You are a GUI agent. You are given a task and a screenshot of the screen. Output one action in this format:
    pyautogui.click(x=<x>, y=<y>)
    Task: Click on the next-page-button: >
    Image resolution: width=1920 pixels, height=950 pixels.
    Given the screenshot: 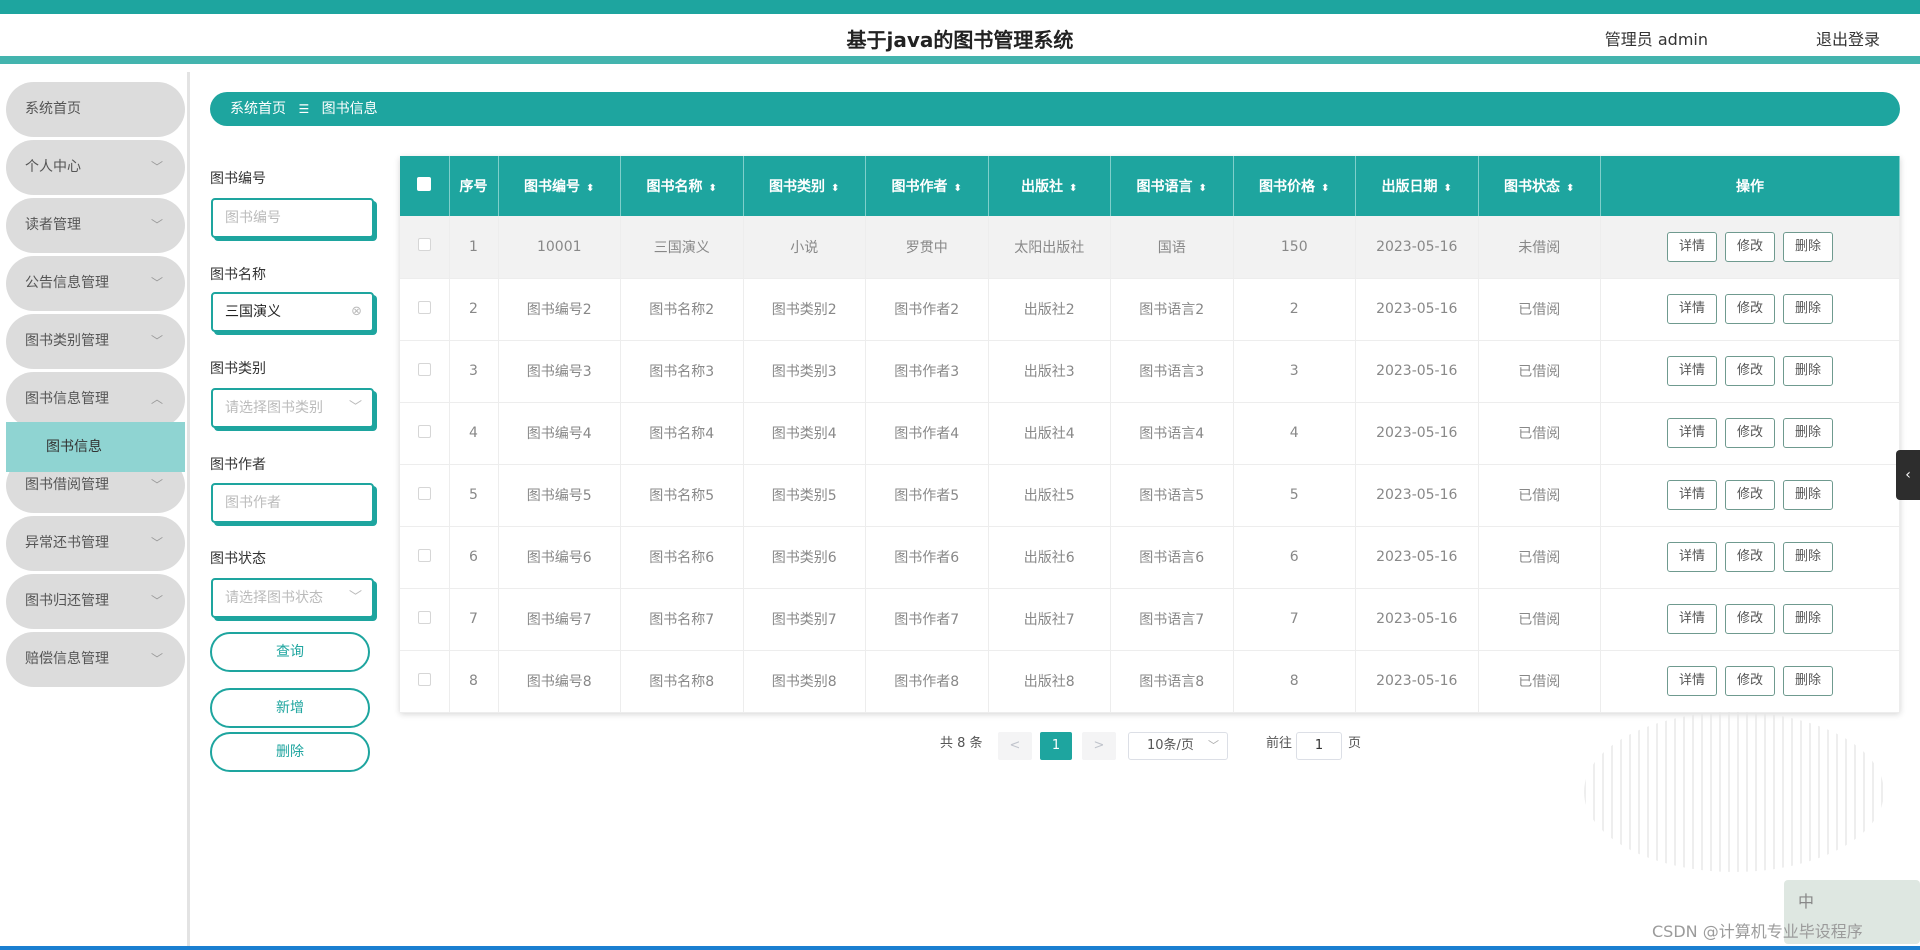 What is the action you would take?
    pyautogui.click(x=1099, y=746)
    